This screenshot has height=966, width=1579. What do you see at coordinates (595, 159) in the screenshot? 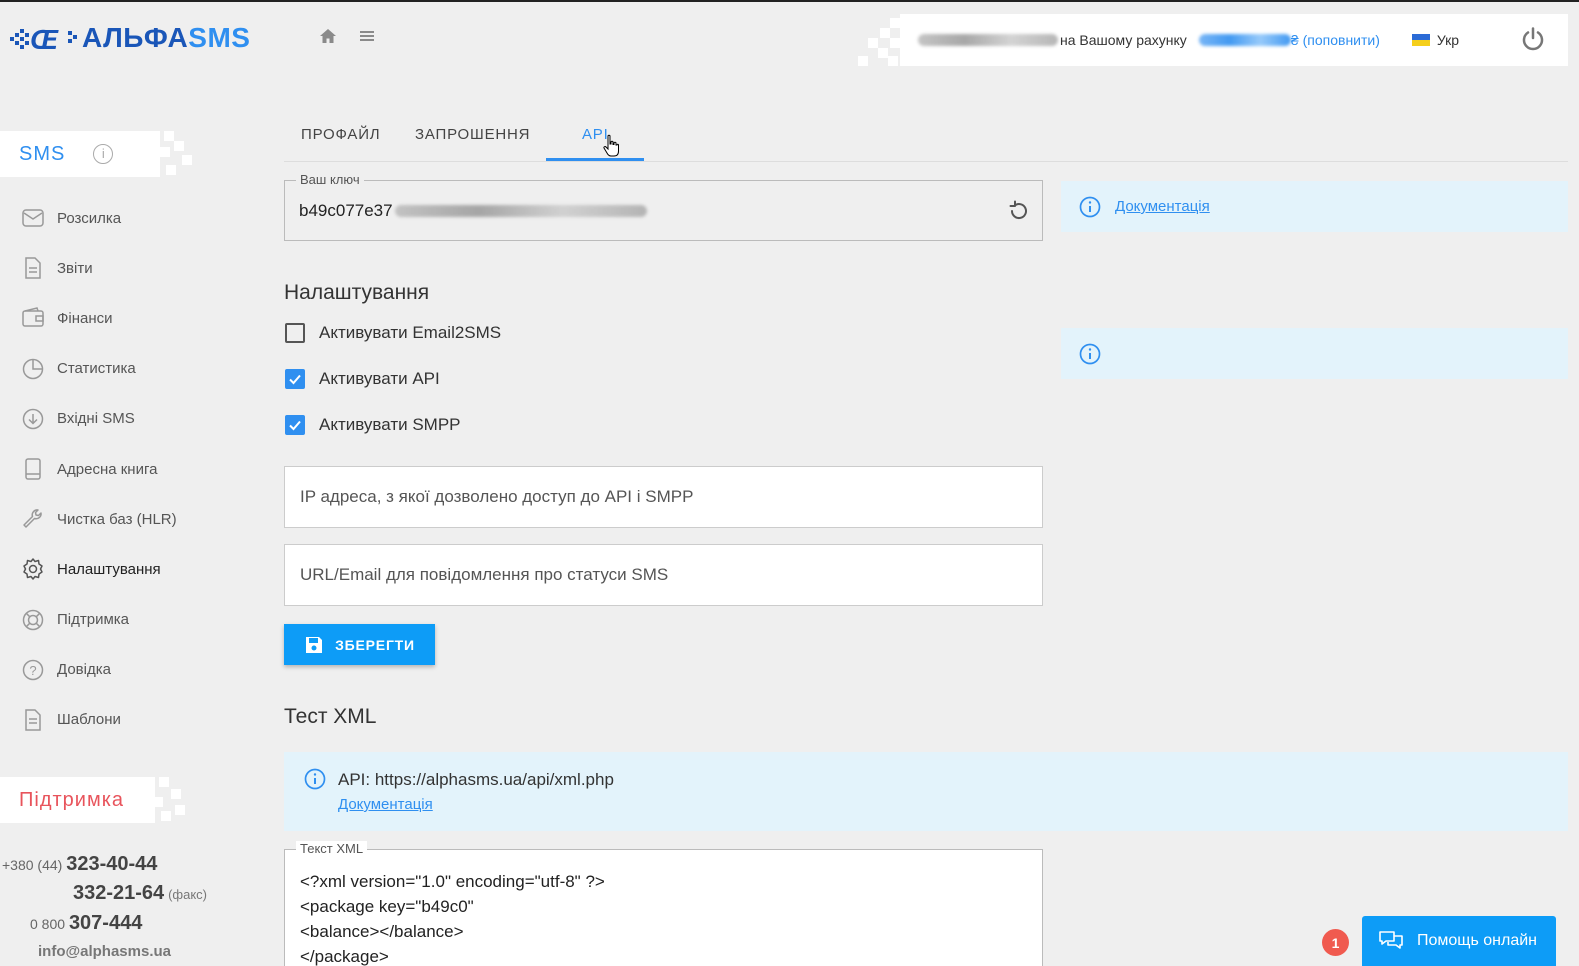
I see `active-tab-indicator` at bounding box center [595, 159].